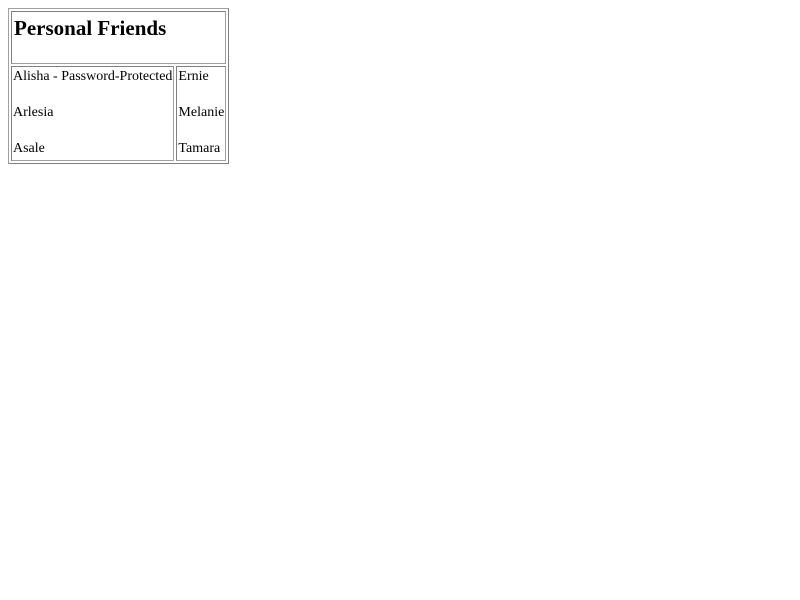 Image resolution: width=800 pixels, height=600 pixels. I want to click on friends-column-right: Ernie Melanie Tamara, so click(201, 113).